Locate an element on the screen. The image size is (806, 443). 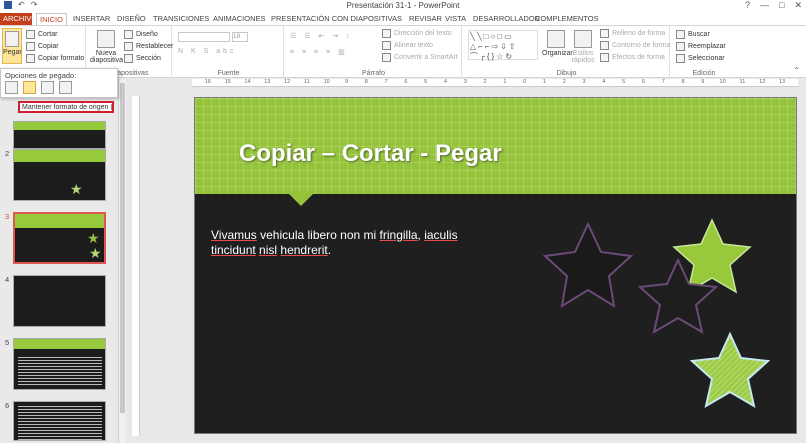
thumbnail-scrollbar is located at coordinates (122, 261).